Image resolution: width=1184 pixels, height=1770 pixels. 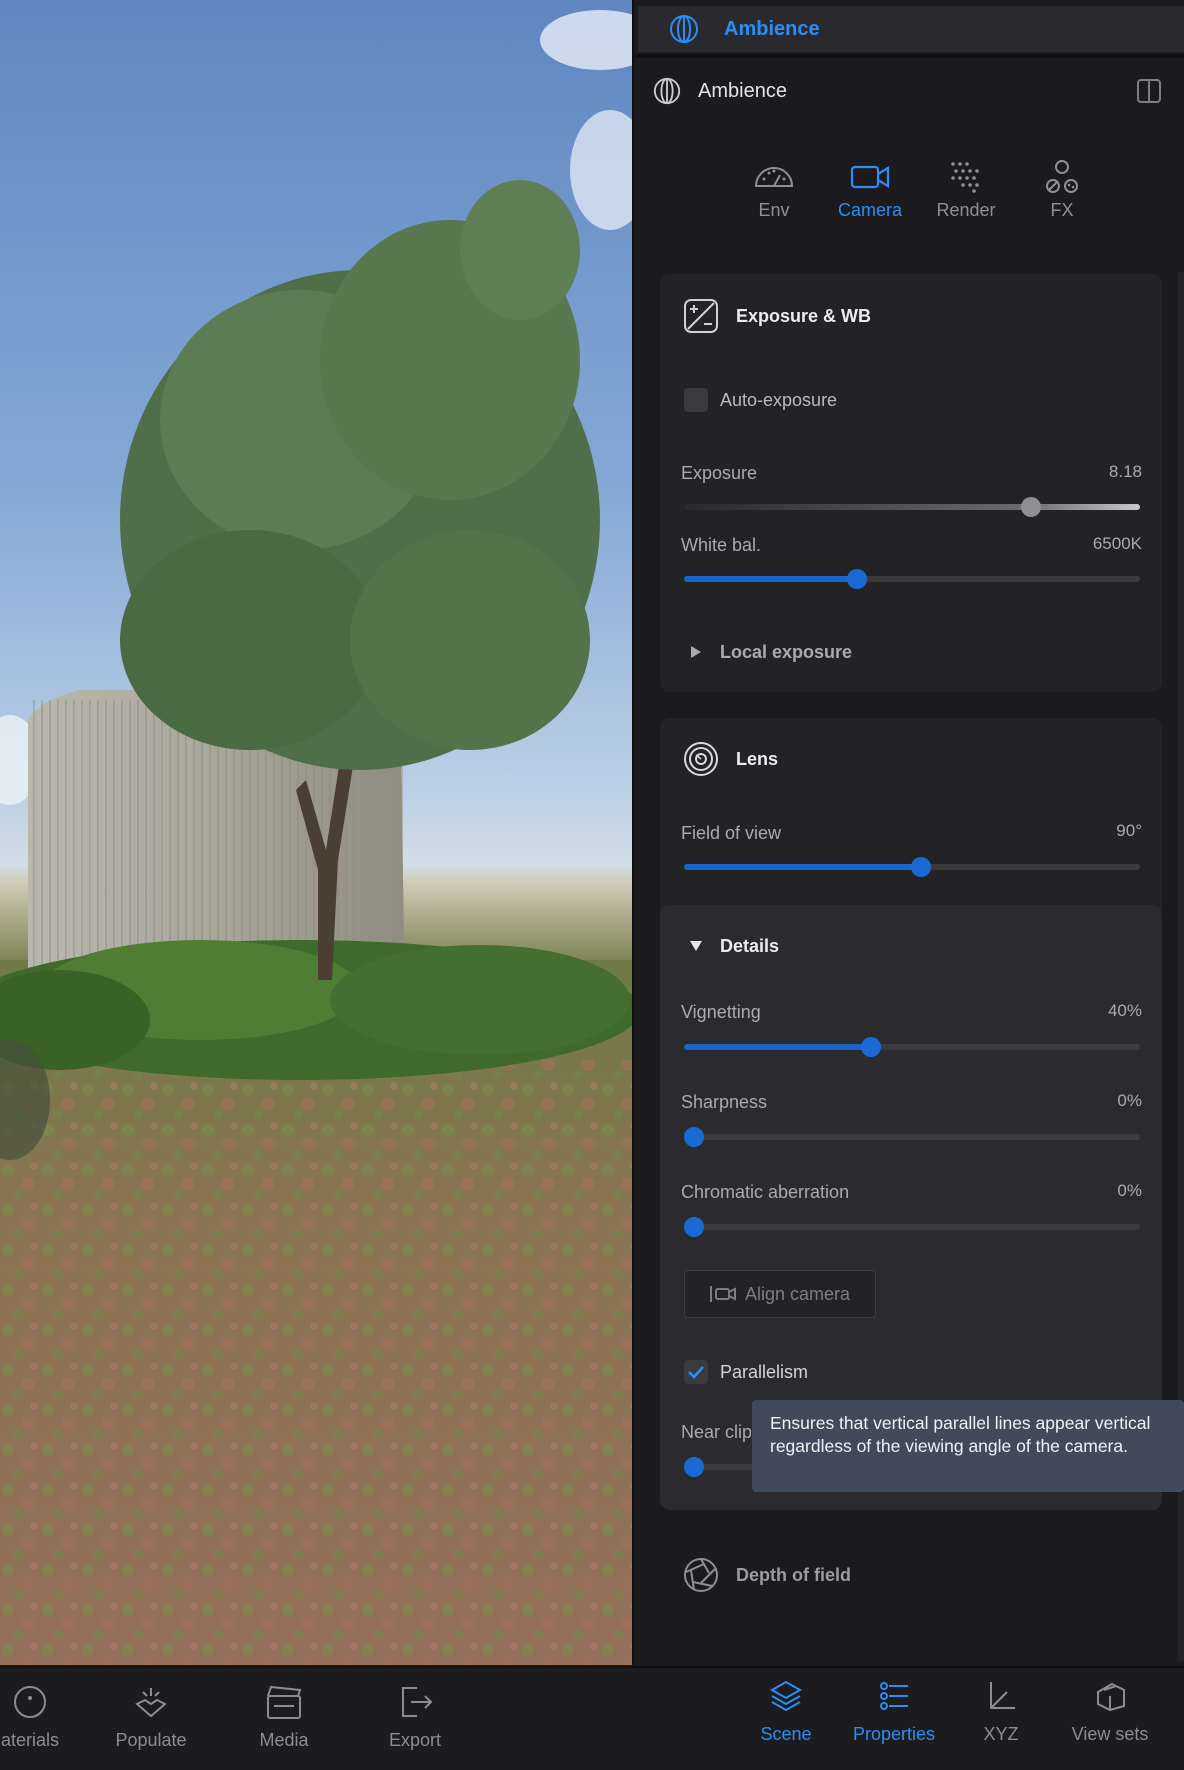 I want to click on checkmark-icon, so click(x=696, y=1372).